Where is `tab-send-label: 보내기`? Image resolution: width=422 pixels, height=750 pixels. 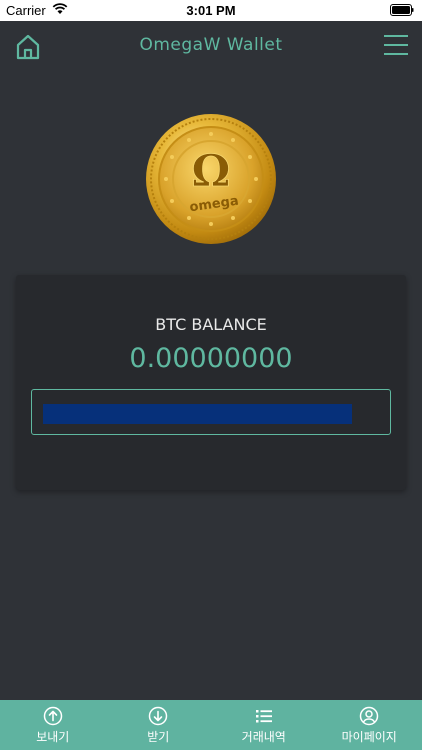
tab-send-label: 보내기 is located at coordinates (53, 737).